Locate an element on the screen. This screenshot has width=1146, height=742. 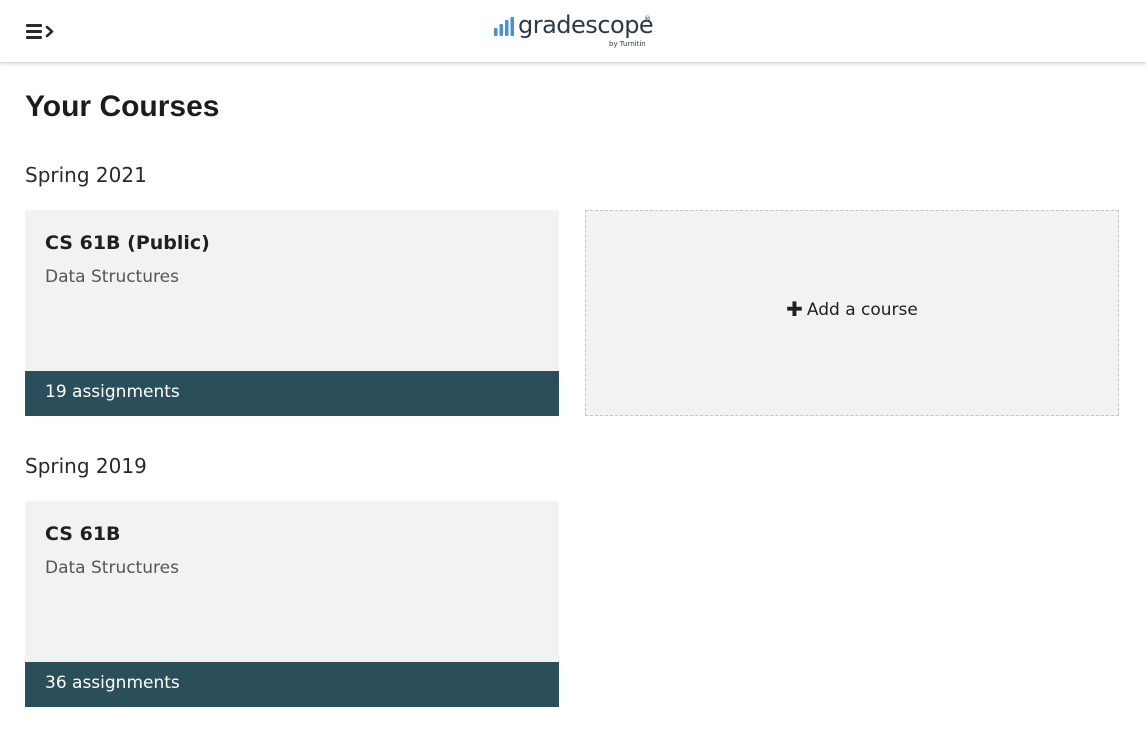
add-course-button: ✚ Add a course is located at coordinates (852, 313).